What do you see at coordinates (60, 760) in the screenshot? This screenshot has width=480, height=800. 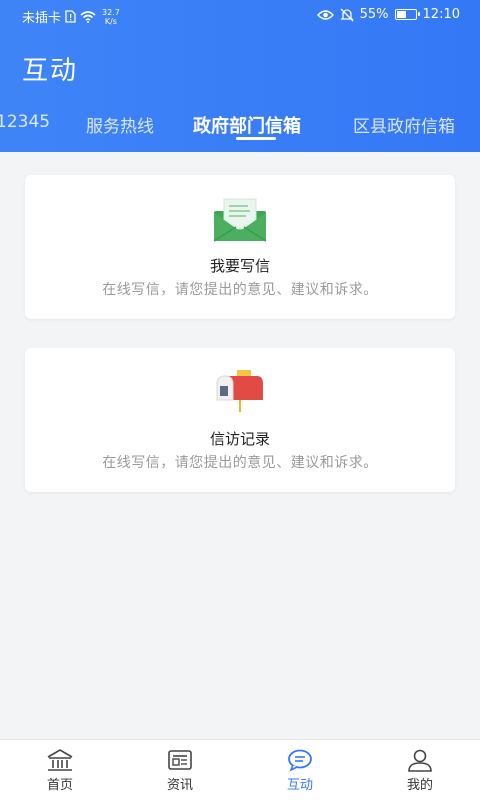 I see `home-icon` at bounding box center [60, 760].